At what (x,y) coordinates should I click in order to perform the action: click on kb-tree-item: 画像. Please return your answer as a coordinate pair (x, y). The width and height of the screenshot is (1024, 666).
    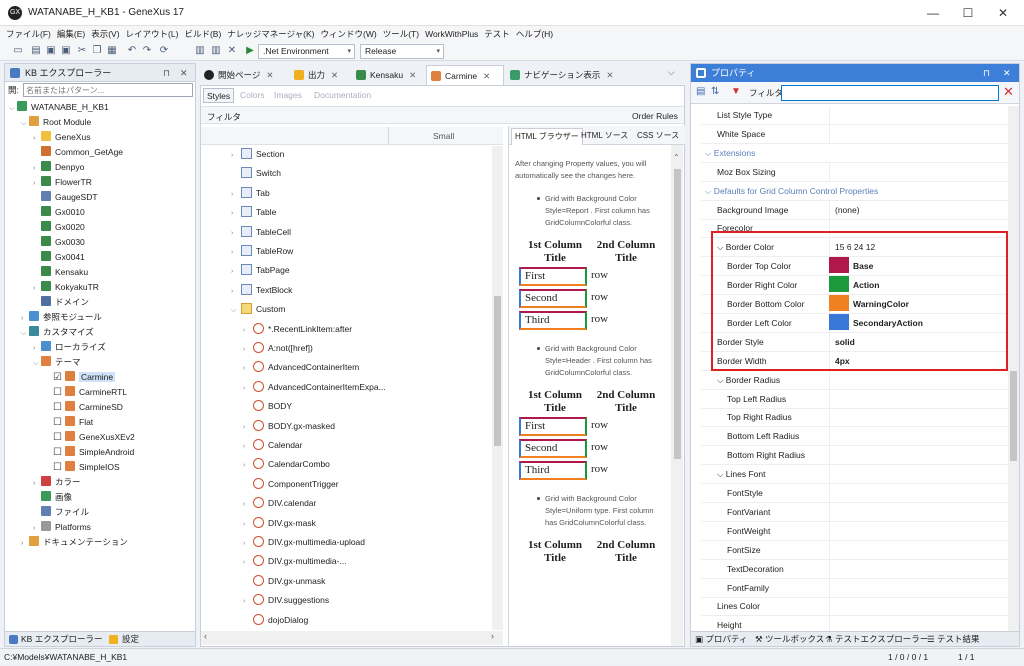
    Looking at the image, I should click on (52, 497).